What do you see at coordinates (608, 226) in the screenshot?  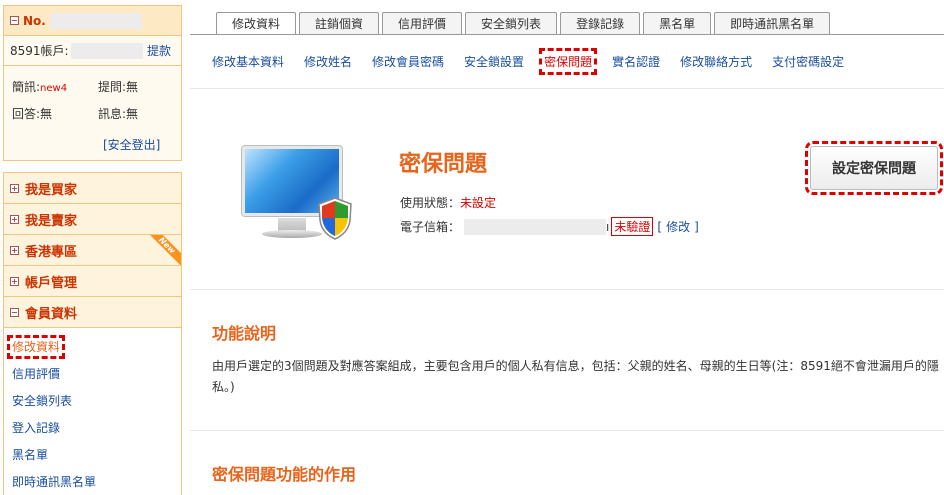 I see `email-suffix: ı` at bounding box center [608, 226].